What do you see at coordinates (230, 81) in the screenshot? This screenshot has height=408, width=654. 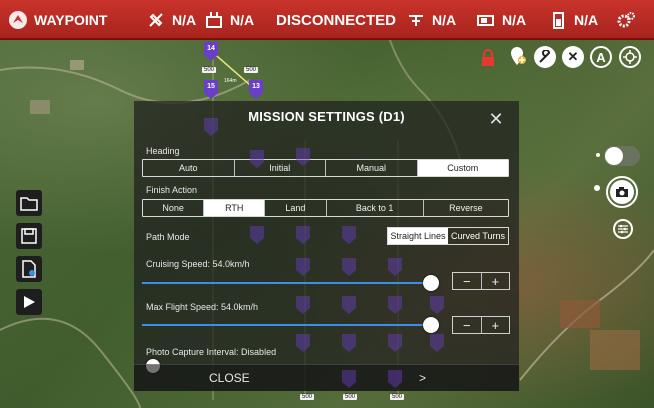 I see `segment-distance: 164m` at bounding box center [230, 81].